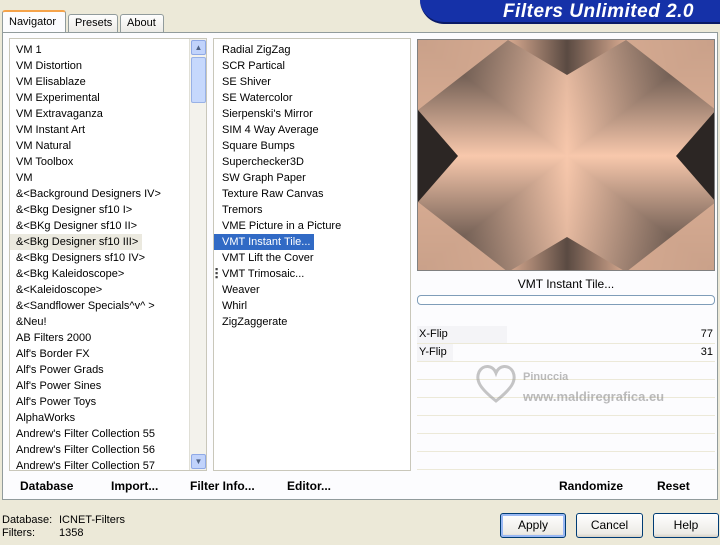 This screenshot has height=545, width=720. I want to click on drag-grip-icon: ▪ ▪ ▪, so click(217, 273).